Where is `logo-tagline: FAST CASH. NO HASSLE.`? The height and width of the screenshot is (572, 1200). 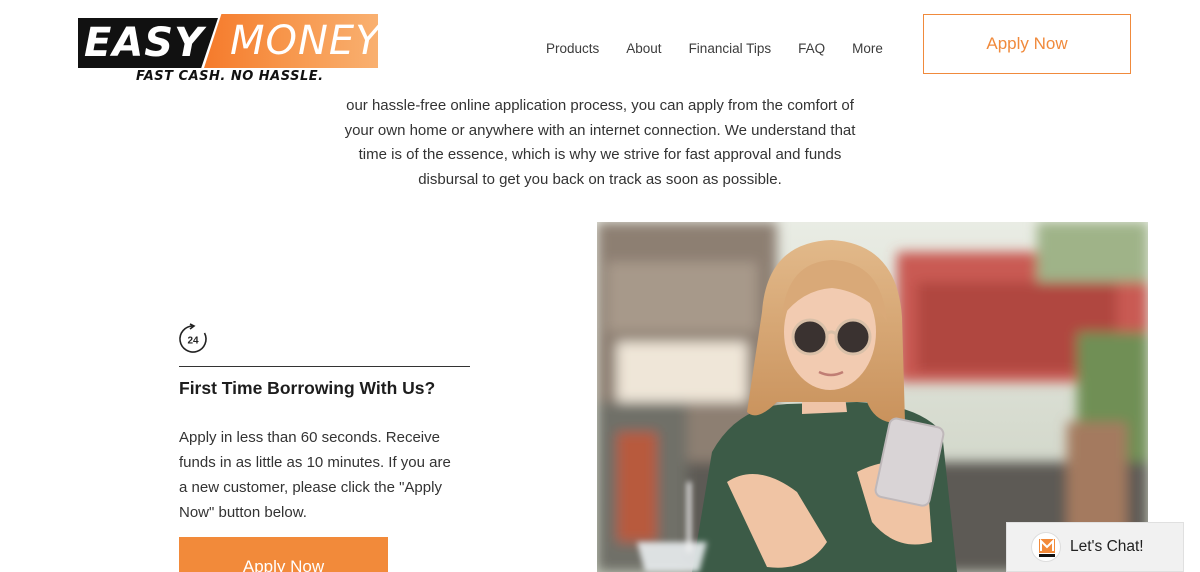 logo-tagline: FAST CASH. NO HASSLE. is located at coordinates (230, 76).